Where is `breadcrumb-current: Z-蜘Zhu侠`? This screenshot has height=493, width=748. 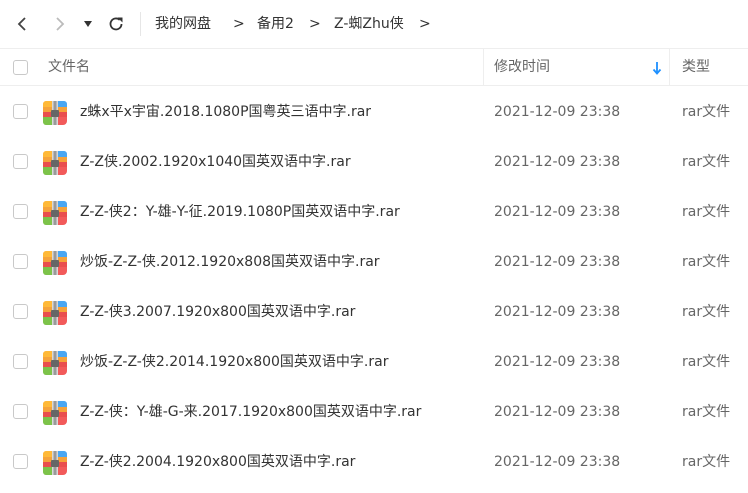
breadcrumb-current: Z-蜘Zhu侠 is located at coordinates (369, 24).